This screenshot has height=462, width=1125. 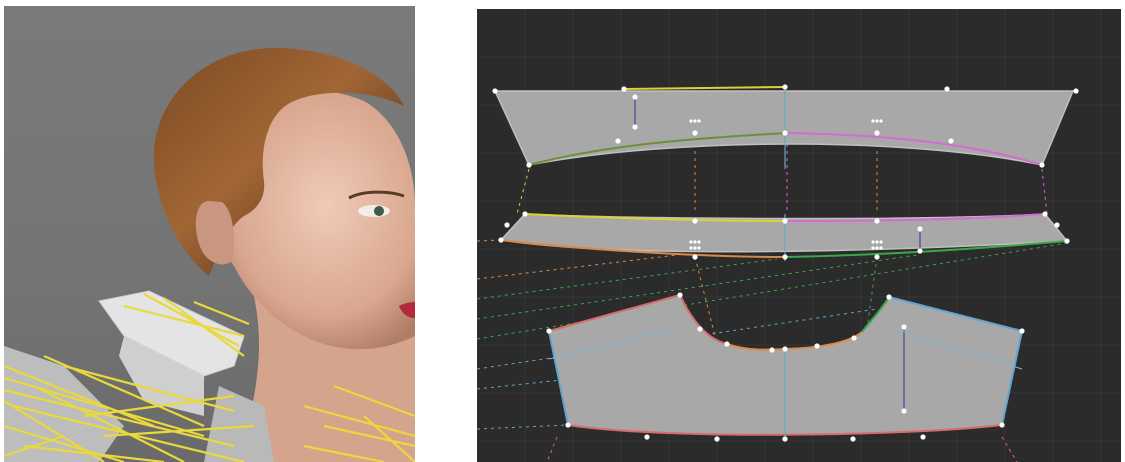 I want to click on top-band-yellow-edge, so click(x=704, y=88).